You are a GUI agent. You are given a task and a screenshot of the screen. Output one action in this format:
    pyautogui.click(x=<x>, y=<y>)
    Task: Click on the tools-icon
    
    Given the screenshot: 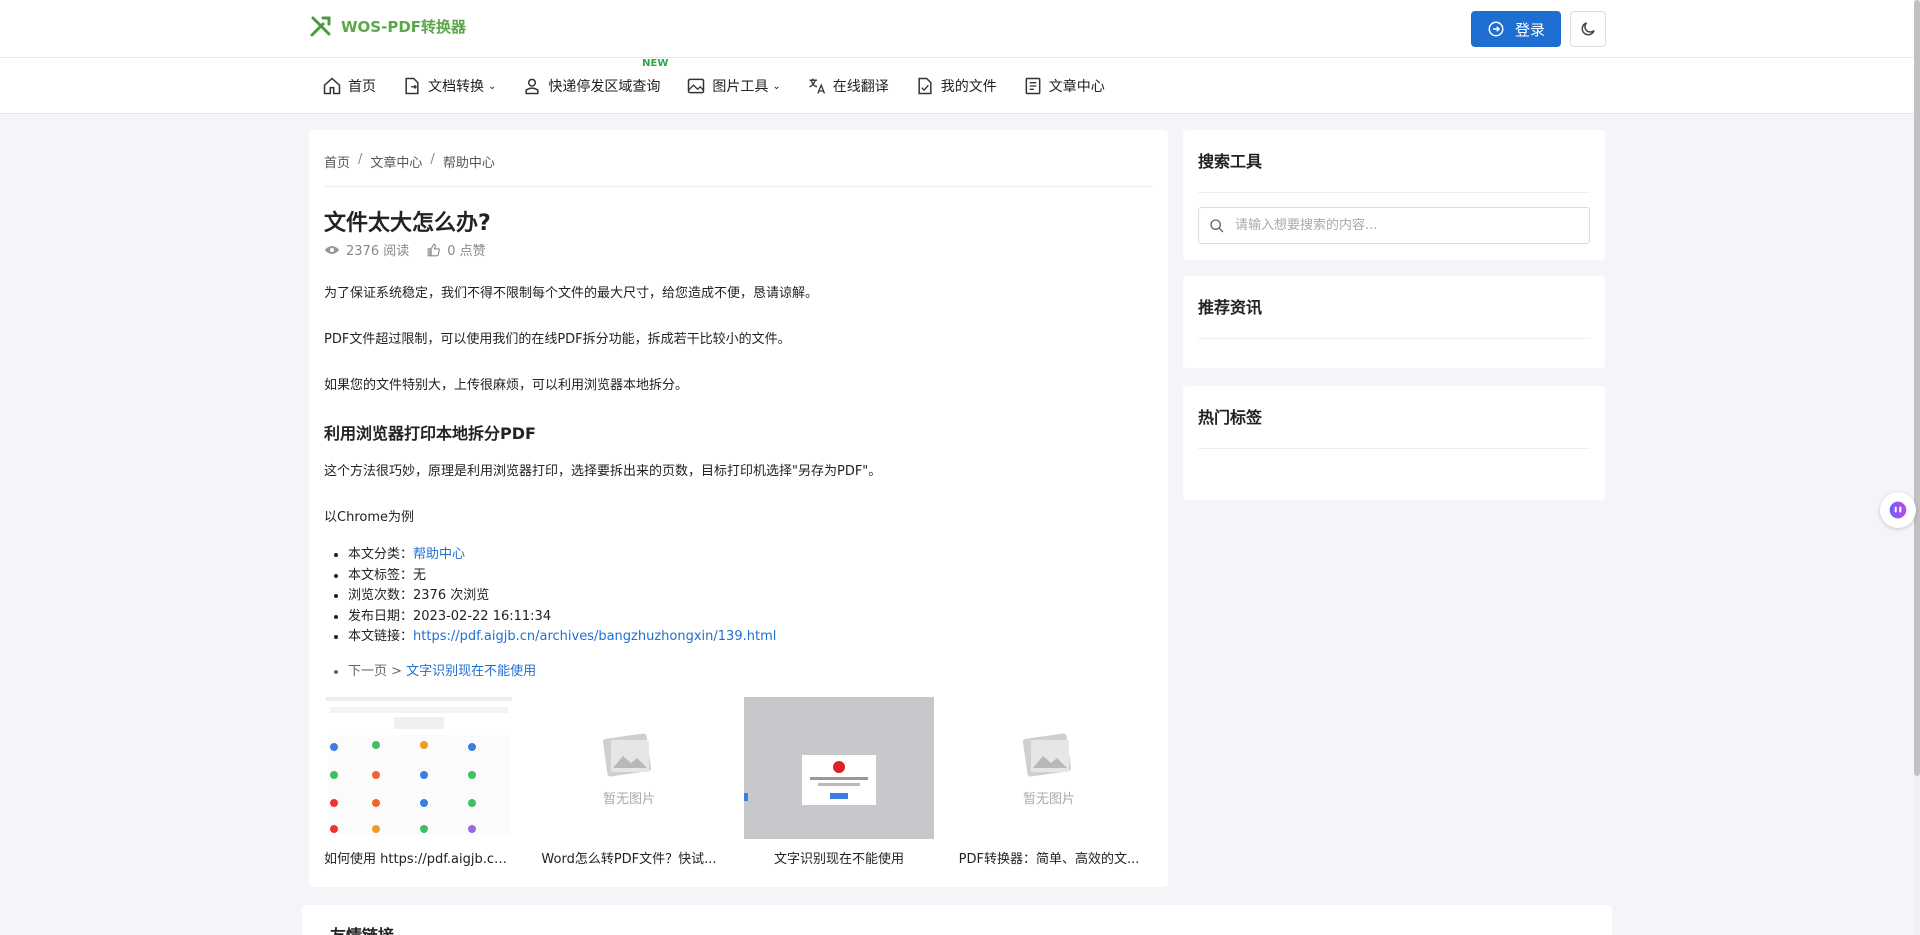 What is the action you would take?
    pyautogui.click(x=320, y=26)
    